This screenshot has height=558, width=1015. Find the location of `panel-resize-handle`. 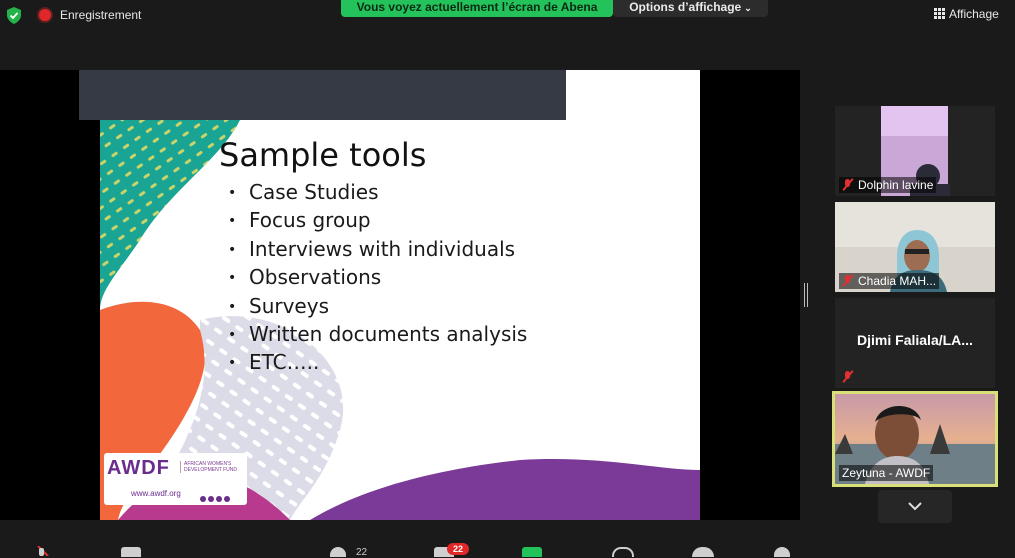

panel-resize-handle is located at coordinates (806, 295).